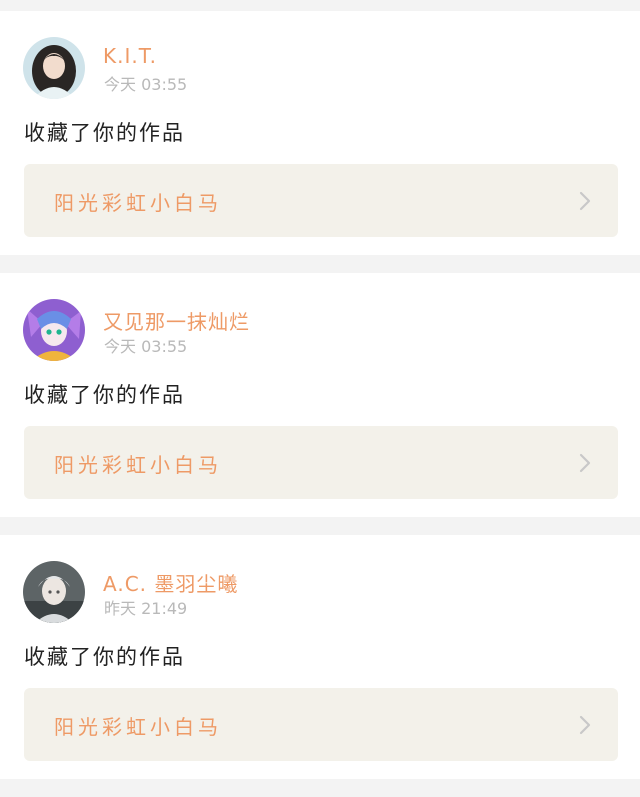 The height and width of the screenshot is (797, 640). Describe the element at coordinates (130, 56) in the screenshot. I see `user-name: K.I.T.` at that location.